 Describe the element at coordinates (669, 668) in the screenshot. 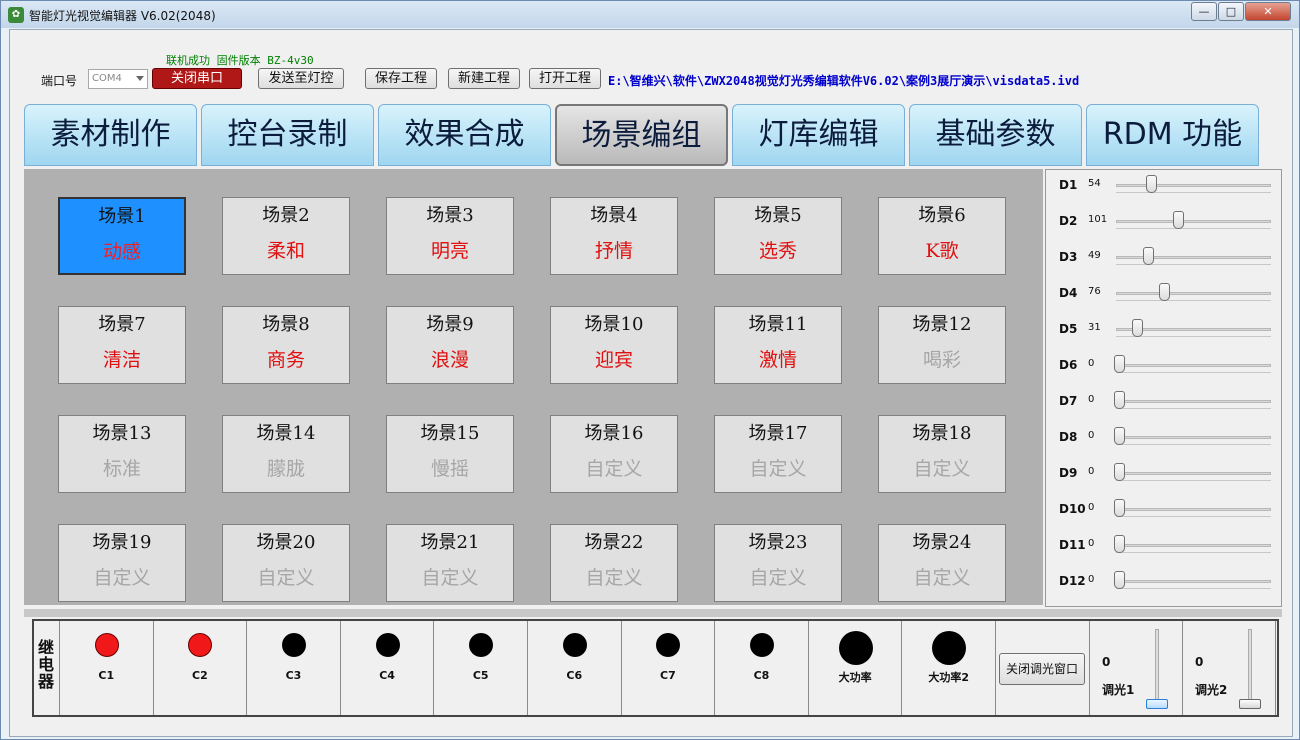

I see `relay-7: C7` at that location.